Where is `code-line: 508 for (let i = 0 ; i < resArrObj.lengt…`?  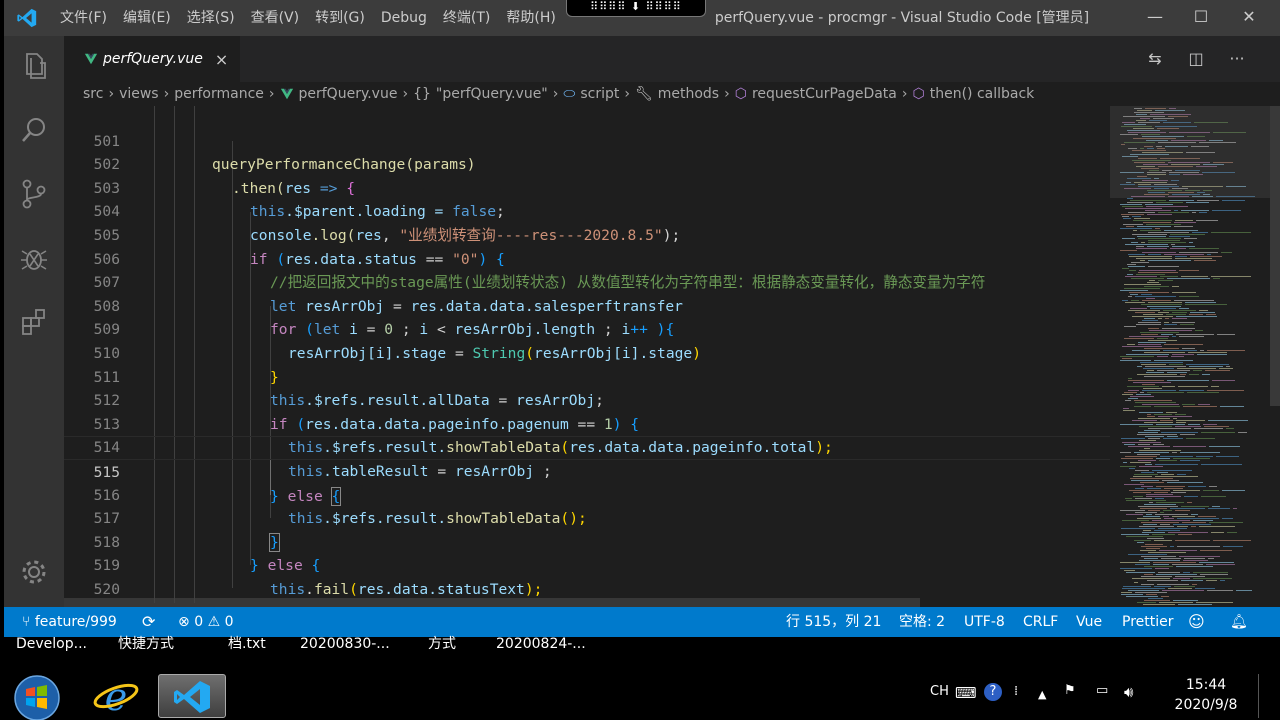 code-line: 508 for (let i = 0 ; i < resArrObj.lengt… is located at coordinates (587, 305).